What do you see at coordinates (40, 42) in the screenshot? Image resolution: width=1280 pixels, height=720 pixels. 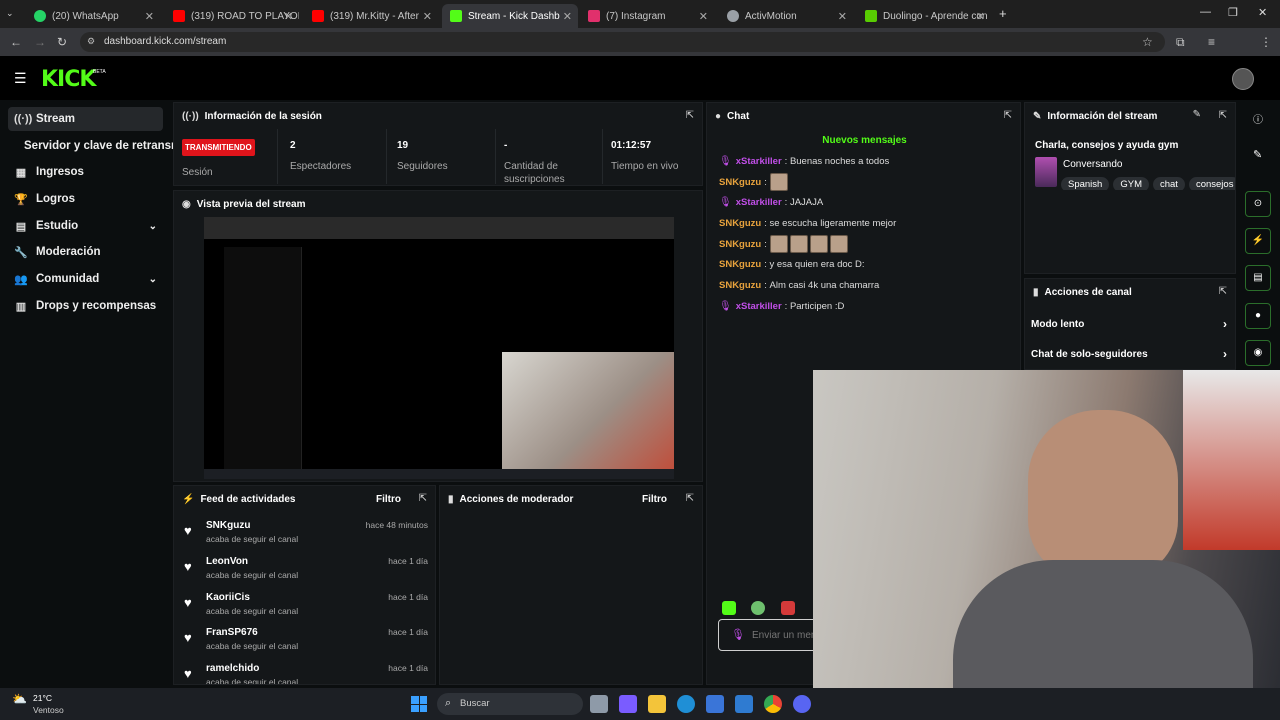 I see `forward-arrow-icon: →` at bounding box center [40, 42].